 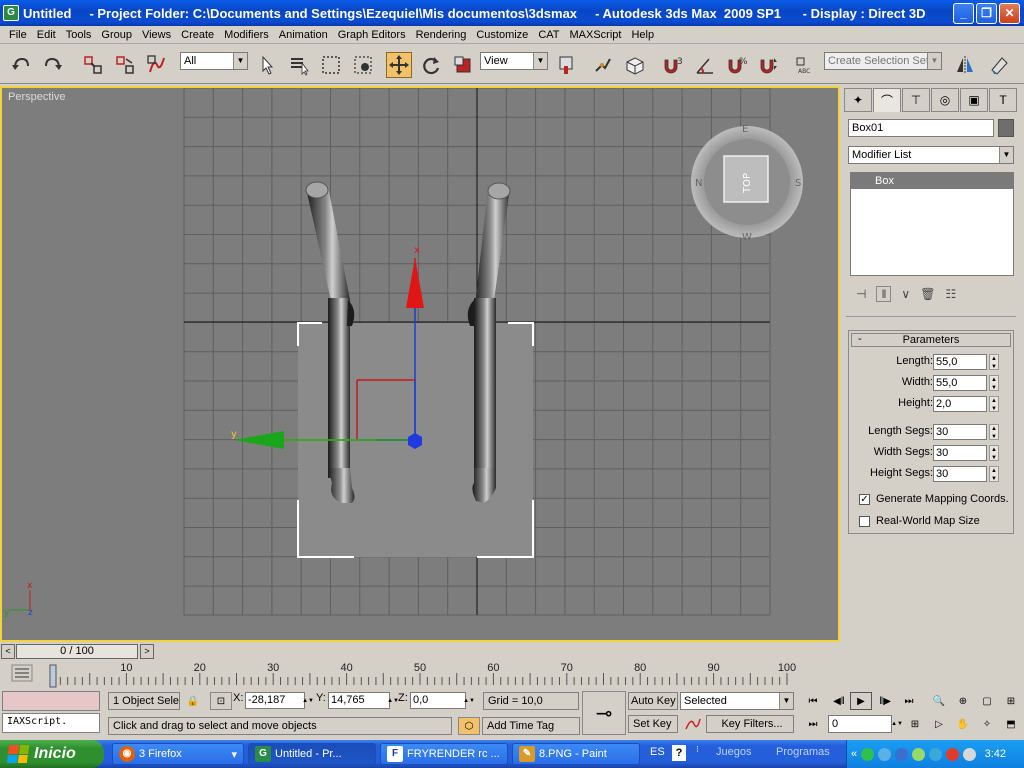 What do you see at coordinates (860, 724) in the screenshot?
I see `current-frame-input: 0` at bounding box center [860, 724].